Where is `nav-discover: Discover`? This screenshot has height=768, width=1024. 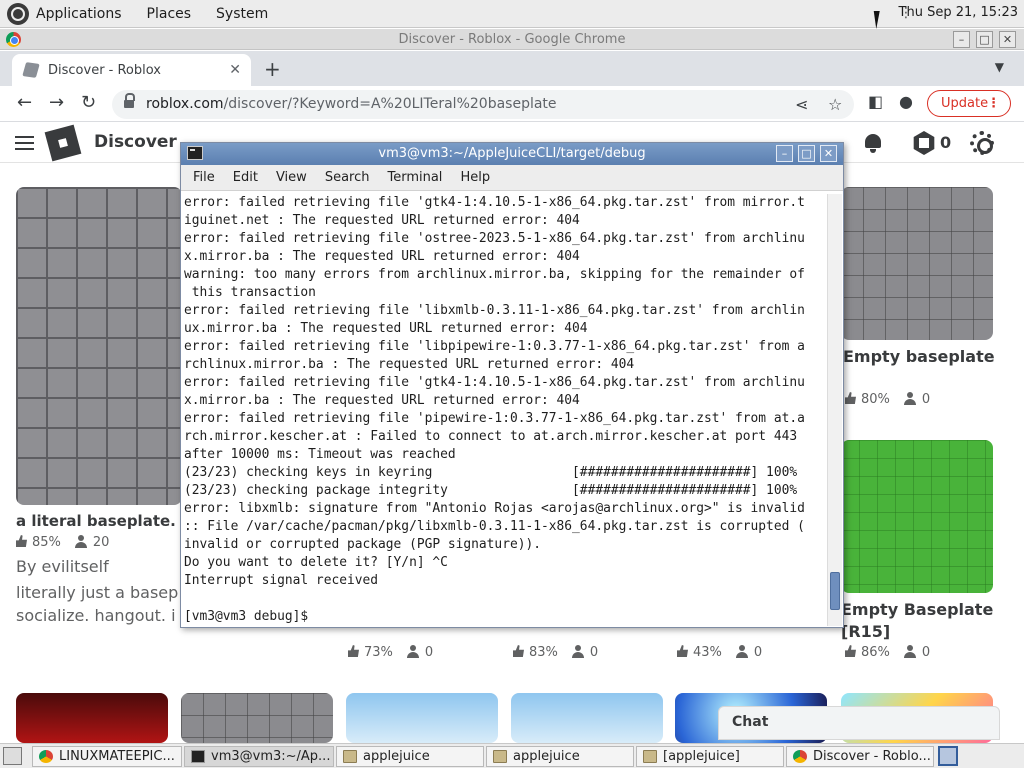
nav-discover: Discover is located at coordinates (135, 142).